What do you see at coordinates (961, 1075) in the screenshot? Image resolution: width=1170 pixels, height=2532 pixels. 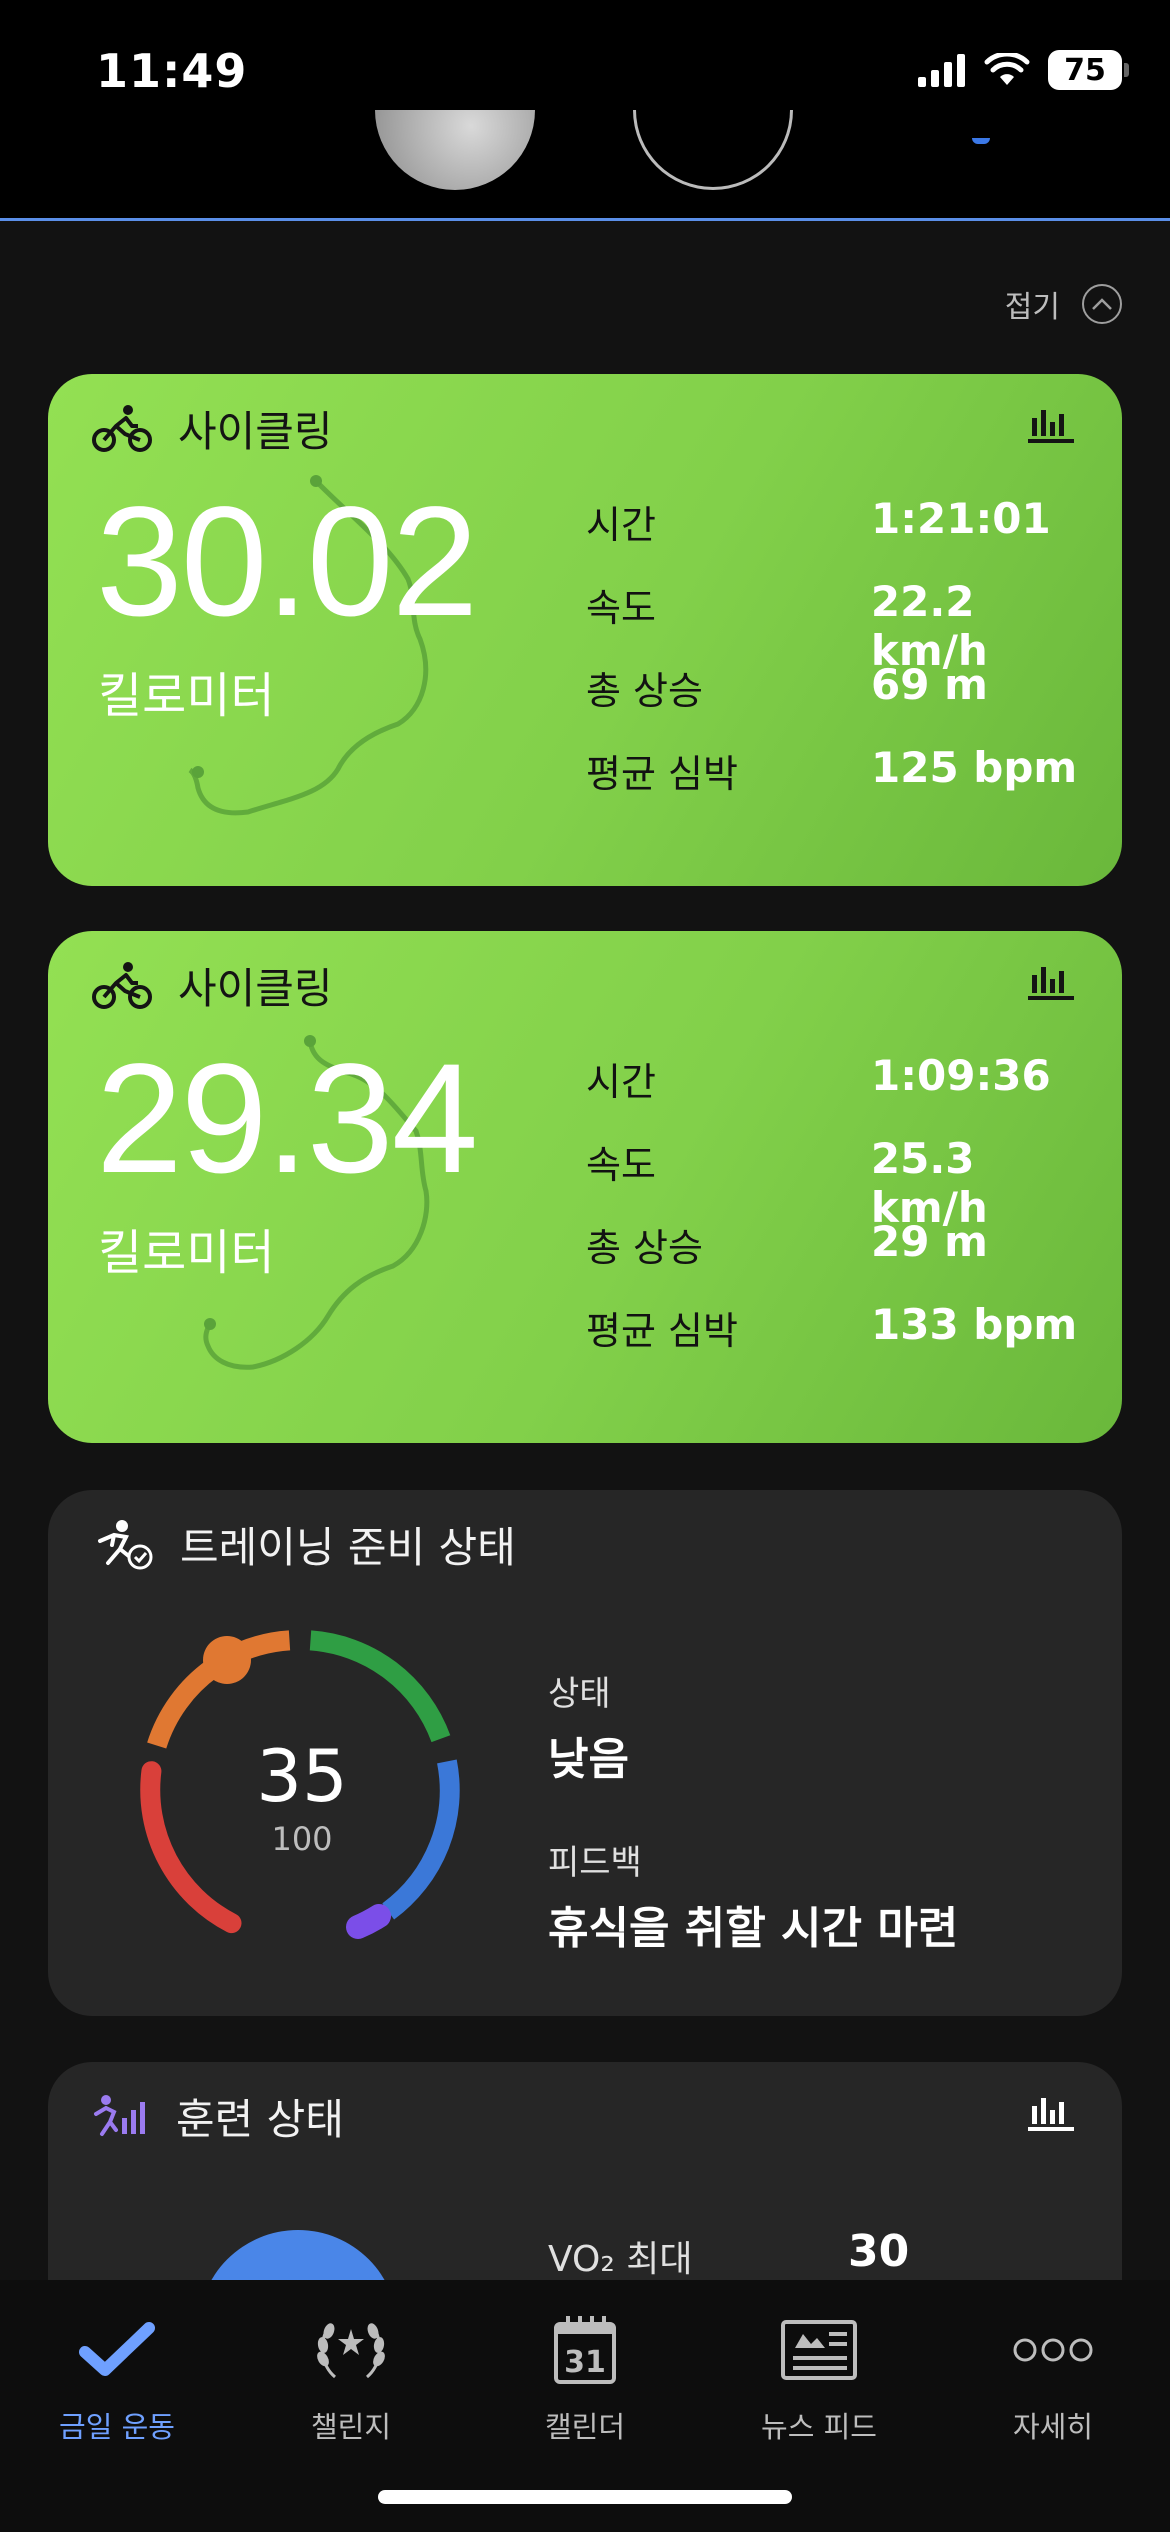 I see `metric-value: 1:09:36` at bounding box center [961, 1075].